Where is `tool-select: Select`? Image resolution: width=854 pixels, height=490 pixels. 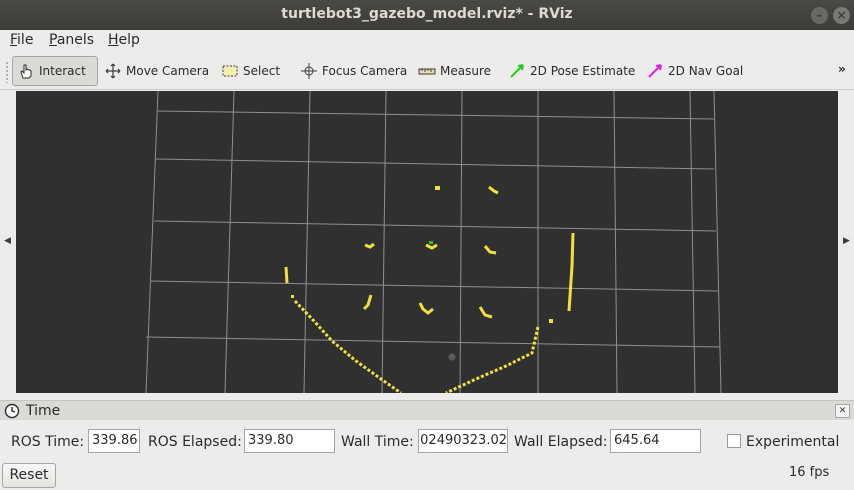
tool-select: Select is located at coordinates (250, 71).